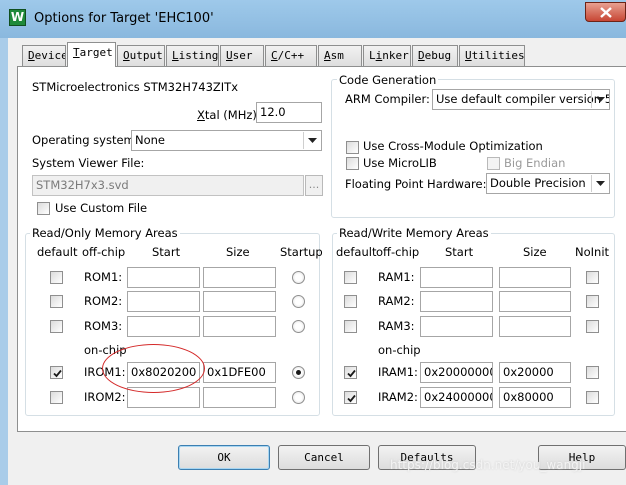 Image resolution: width=626 pixels, height=485 pixels. Describe the element at coordinates (356, 252) in the screenshot. I see `ram-header-default: default` at that location.